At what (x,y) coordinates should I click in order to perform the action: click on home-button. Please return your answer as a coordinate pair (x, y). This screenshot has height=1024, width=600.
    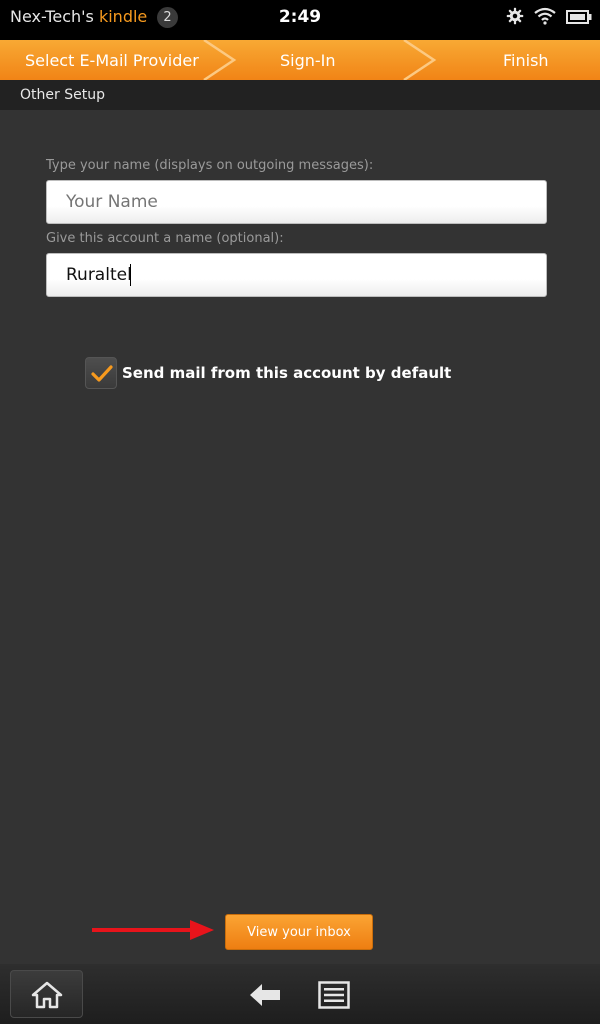
    Looking at the image, I should click on (46, 994).